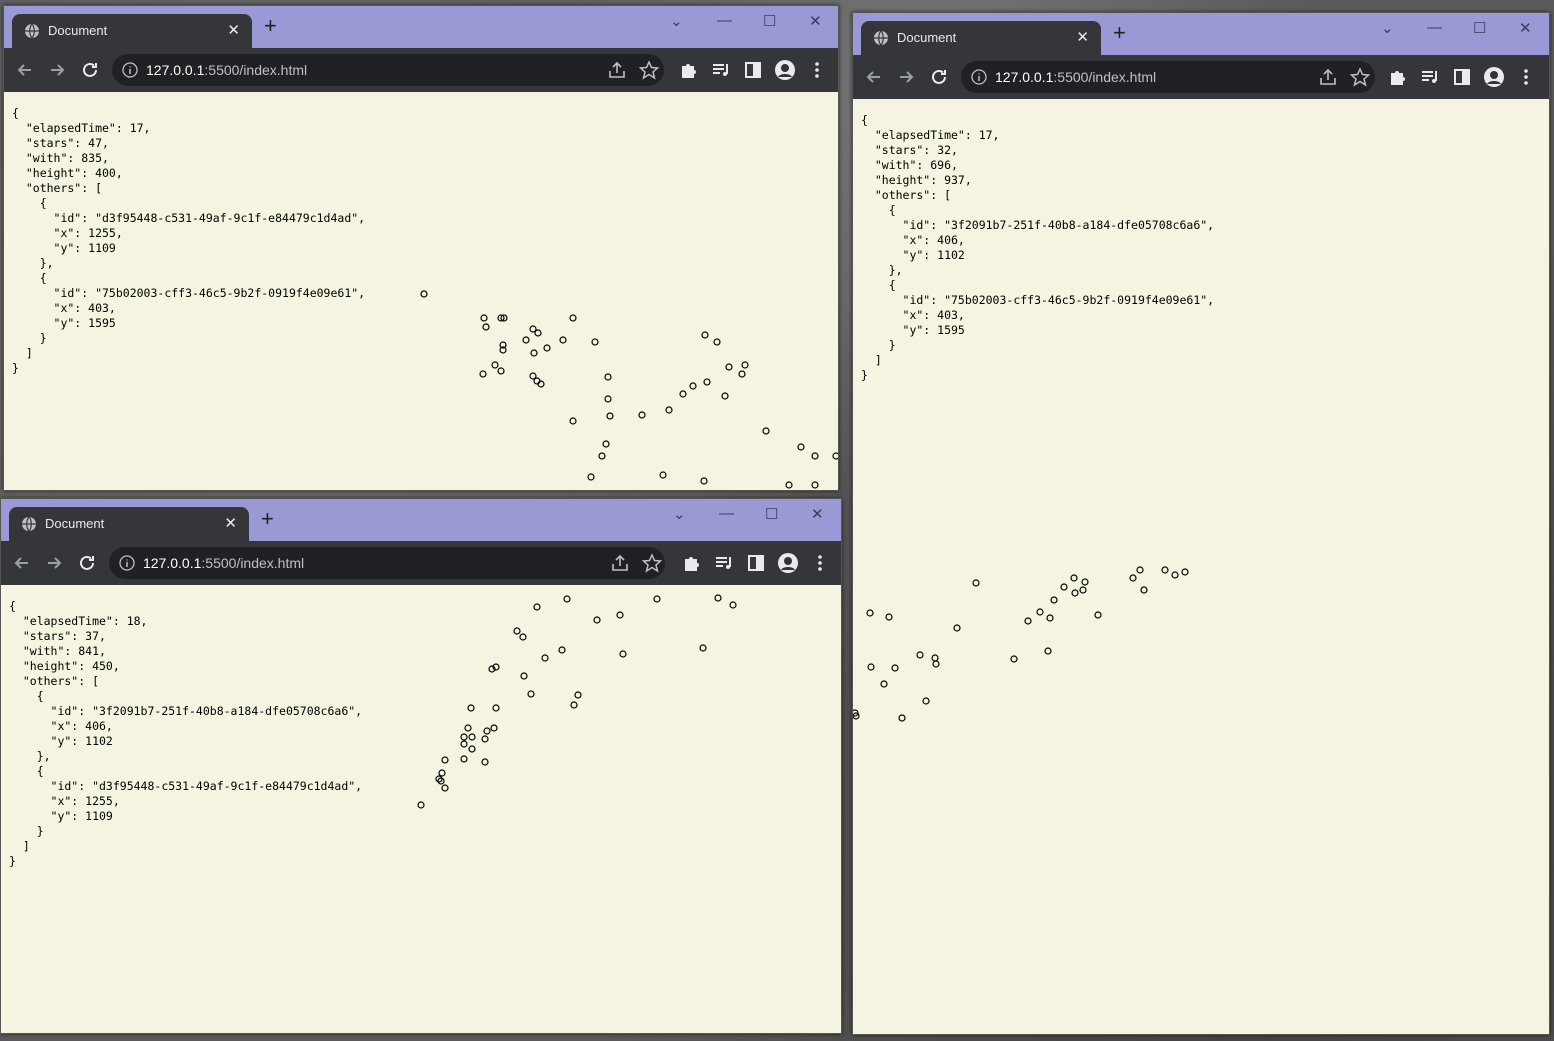 The width and height of the screenshot is (1554, 1041). I want to click on url-host: 127.0.0.1, so click(175, 70).